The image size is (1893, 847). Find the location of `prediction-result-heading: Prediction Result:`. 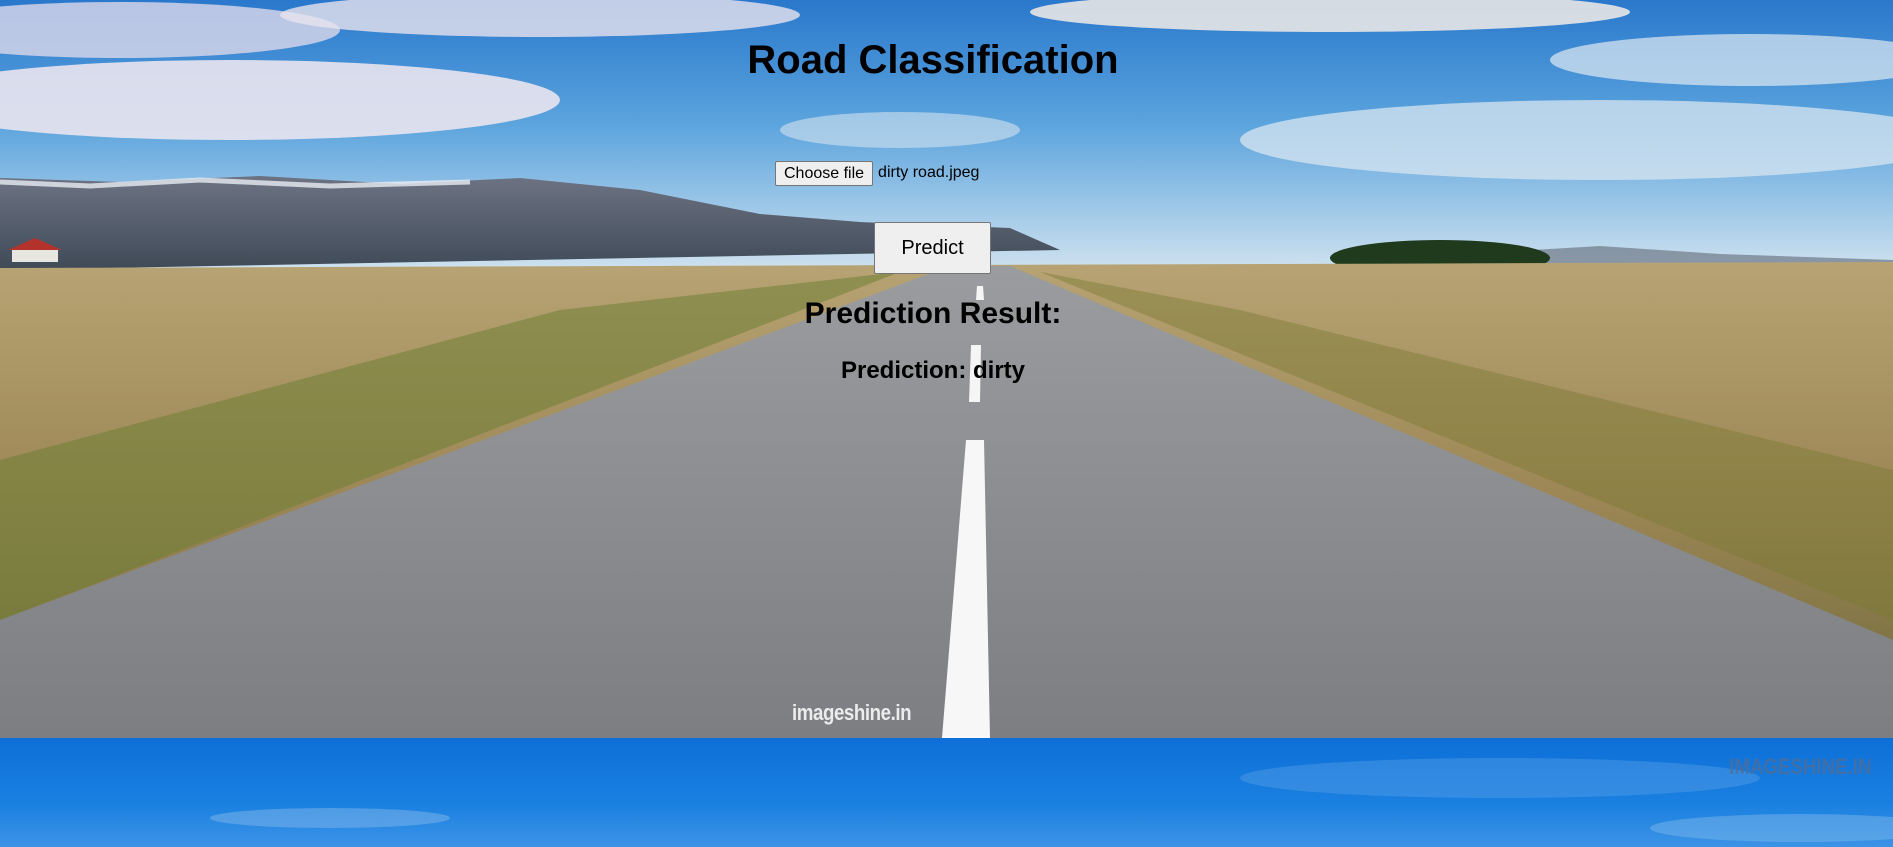

prediction-result-heading: Prediction Result: is located at coordinates (933, 313).